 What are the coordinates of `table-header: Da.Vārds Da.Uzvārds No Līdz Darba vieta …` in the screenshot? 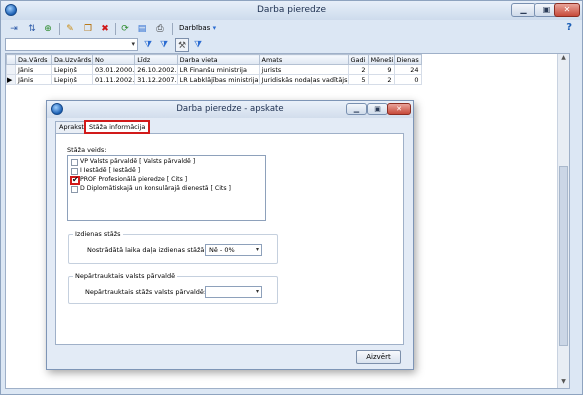 It's located at (214, 59).